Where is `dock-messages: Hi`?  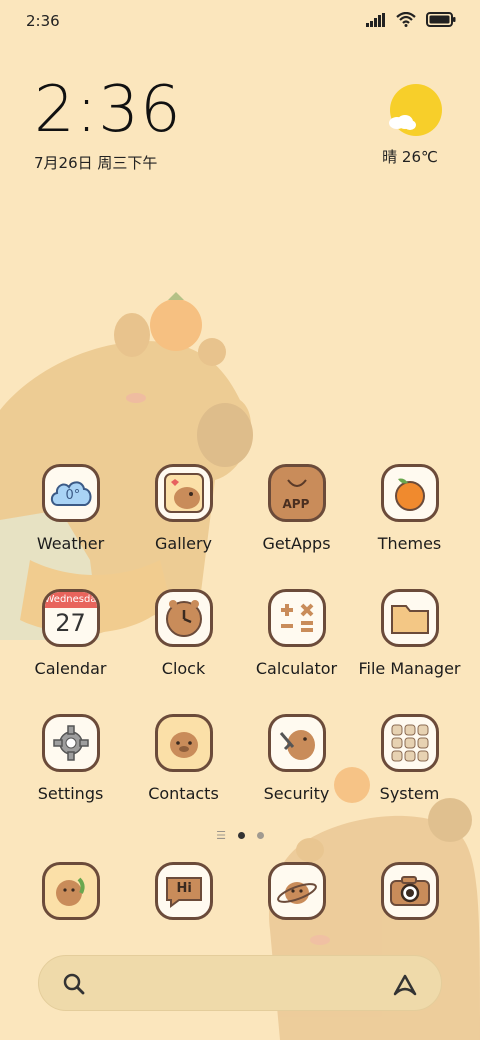 dock-messages: Hi is located at coordinates (183, 891).